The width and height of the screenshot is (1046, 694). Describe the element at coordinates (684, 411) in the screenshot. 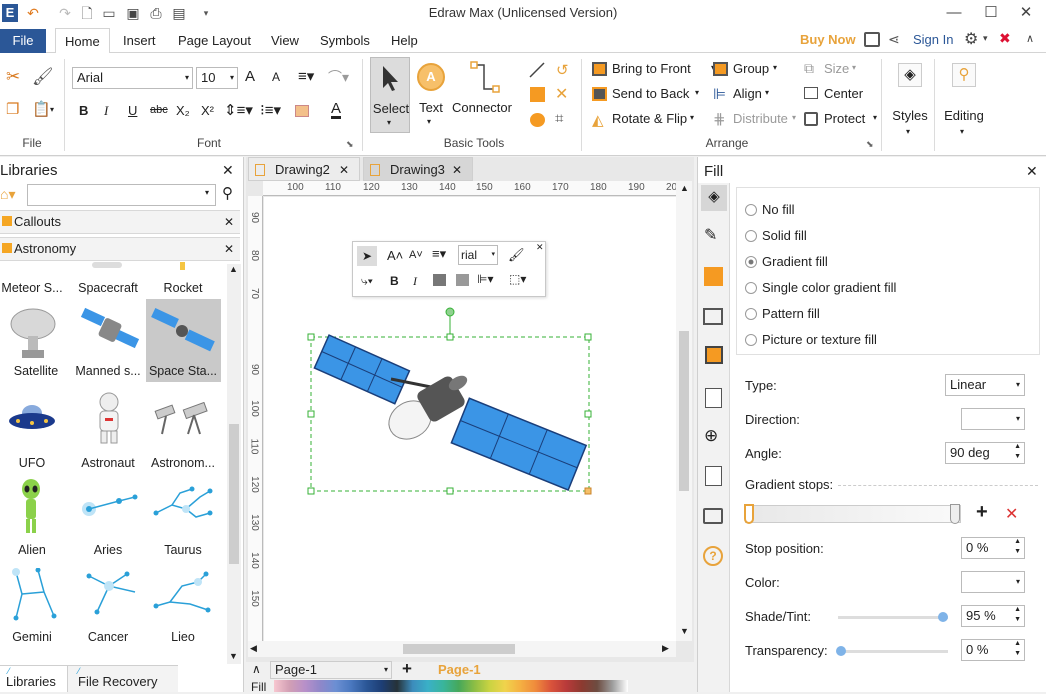

I see `canvas-vertical-scrollbar: ▲ ▼` at that location.